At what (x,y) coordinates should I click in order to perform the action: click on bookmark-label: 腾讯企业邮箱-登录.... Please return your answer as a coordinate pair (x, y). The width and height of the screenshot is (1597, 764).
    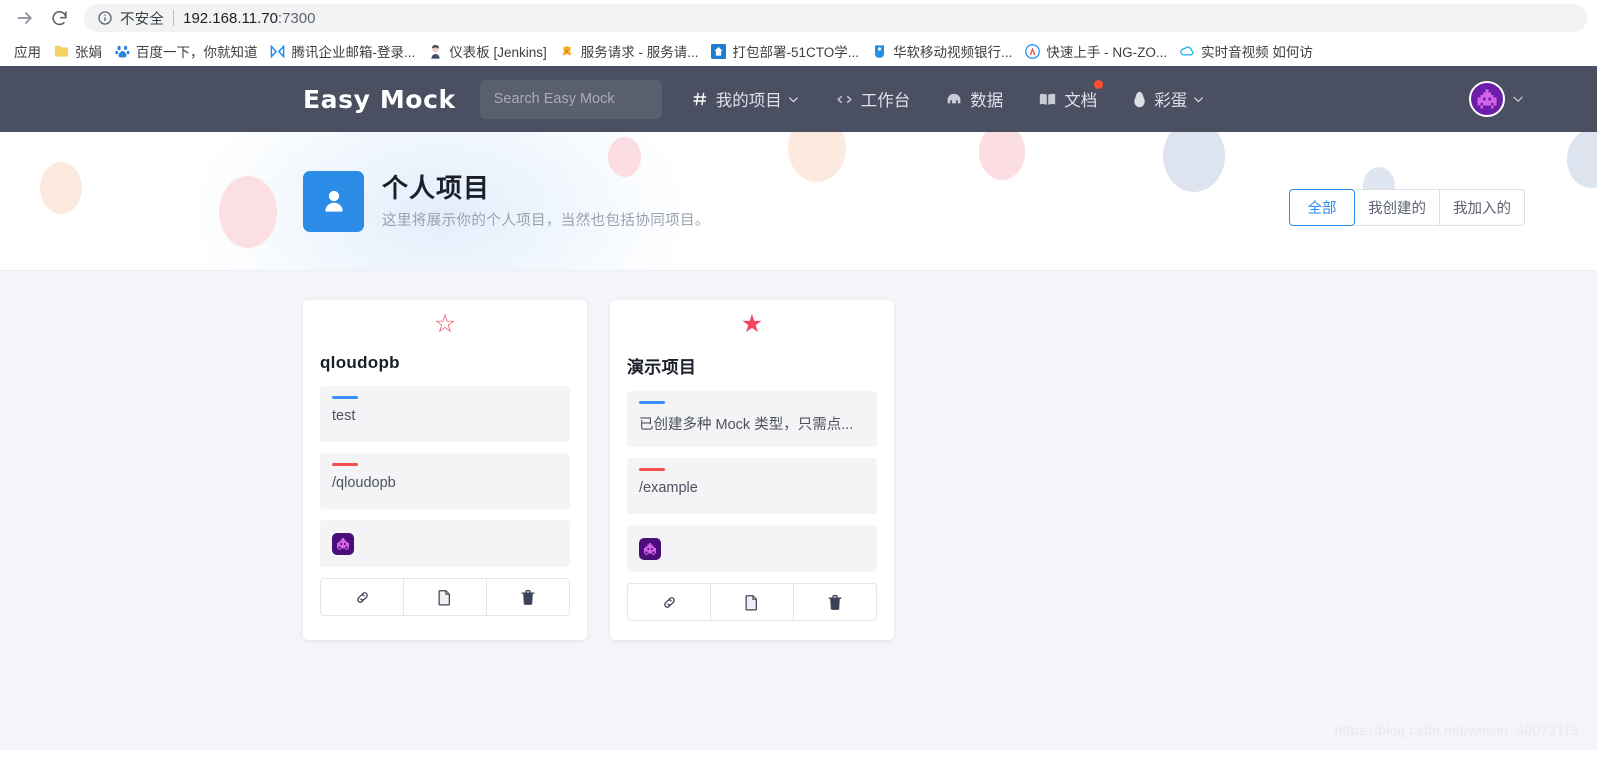
    Looking at the image, I should click on (353, 52).